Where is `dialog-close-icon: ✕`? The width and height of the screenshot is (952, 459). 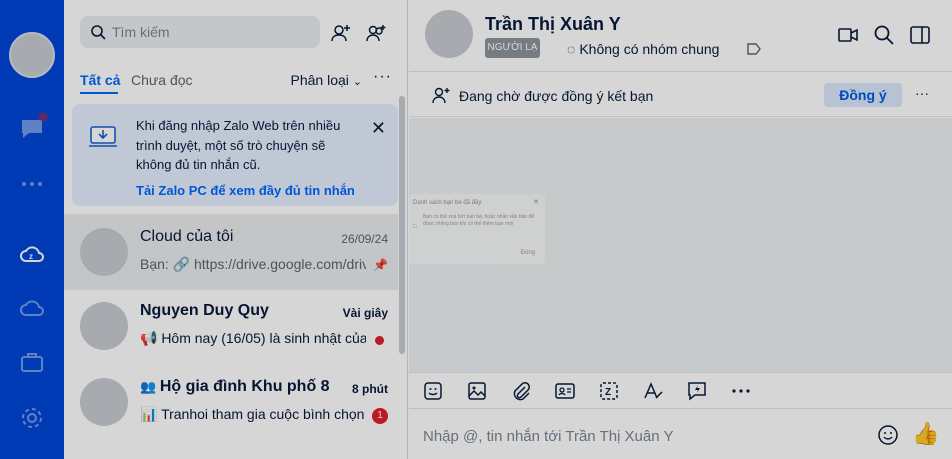 dialog-close-icon: ✕ is located at coordinates (536, 202).